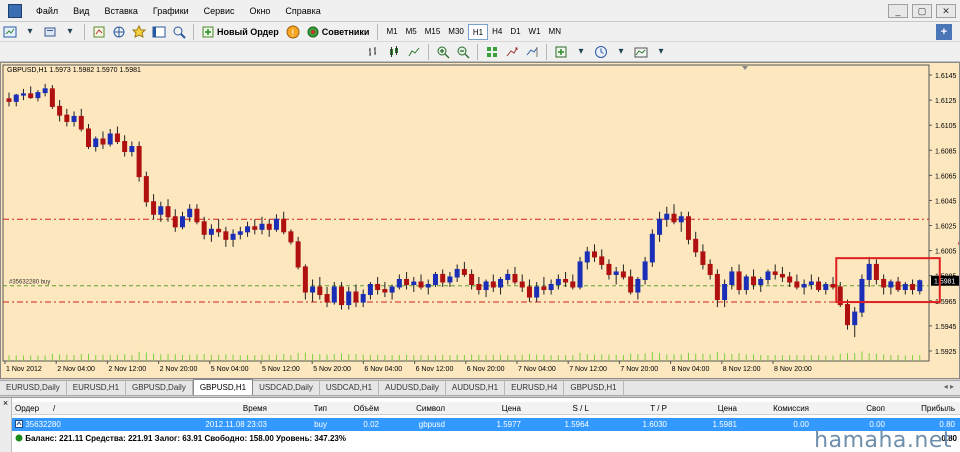 The height and width of the screenshot is (452, 960). I want to click on tab-gbpusd-h1: GBPUSD,H1, so click(223, 387).